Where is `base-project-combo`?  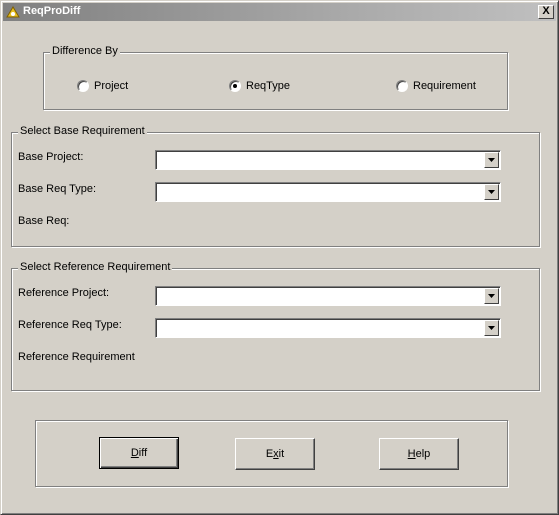 base-project-combo is located at coordinates (328, 160).